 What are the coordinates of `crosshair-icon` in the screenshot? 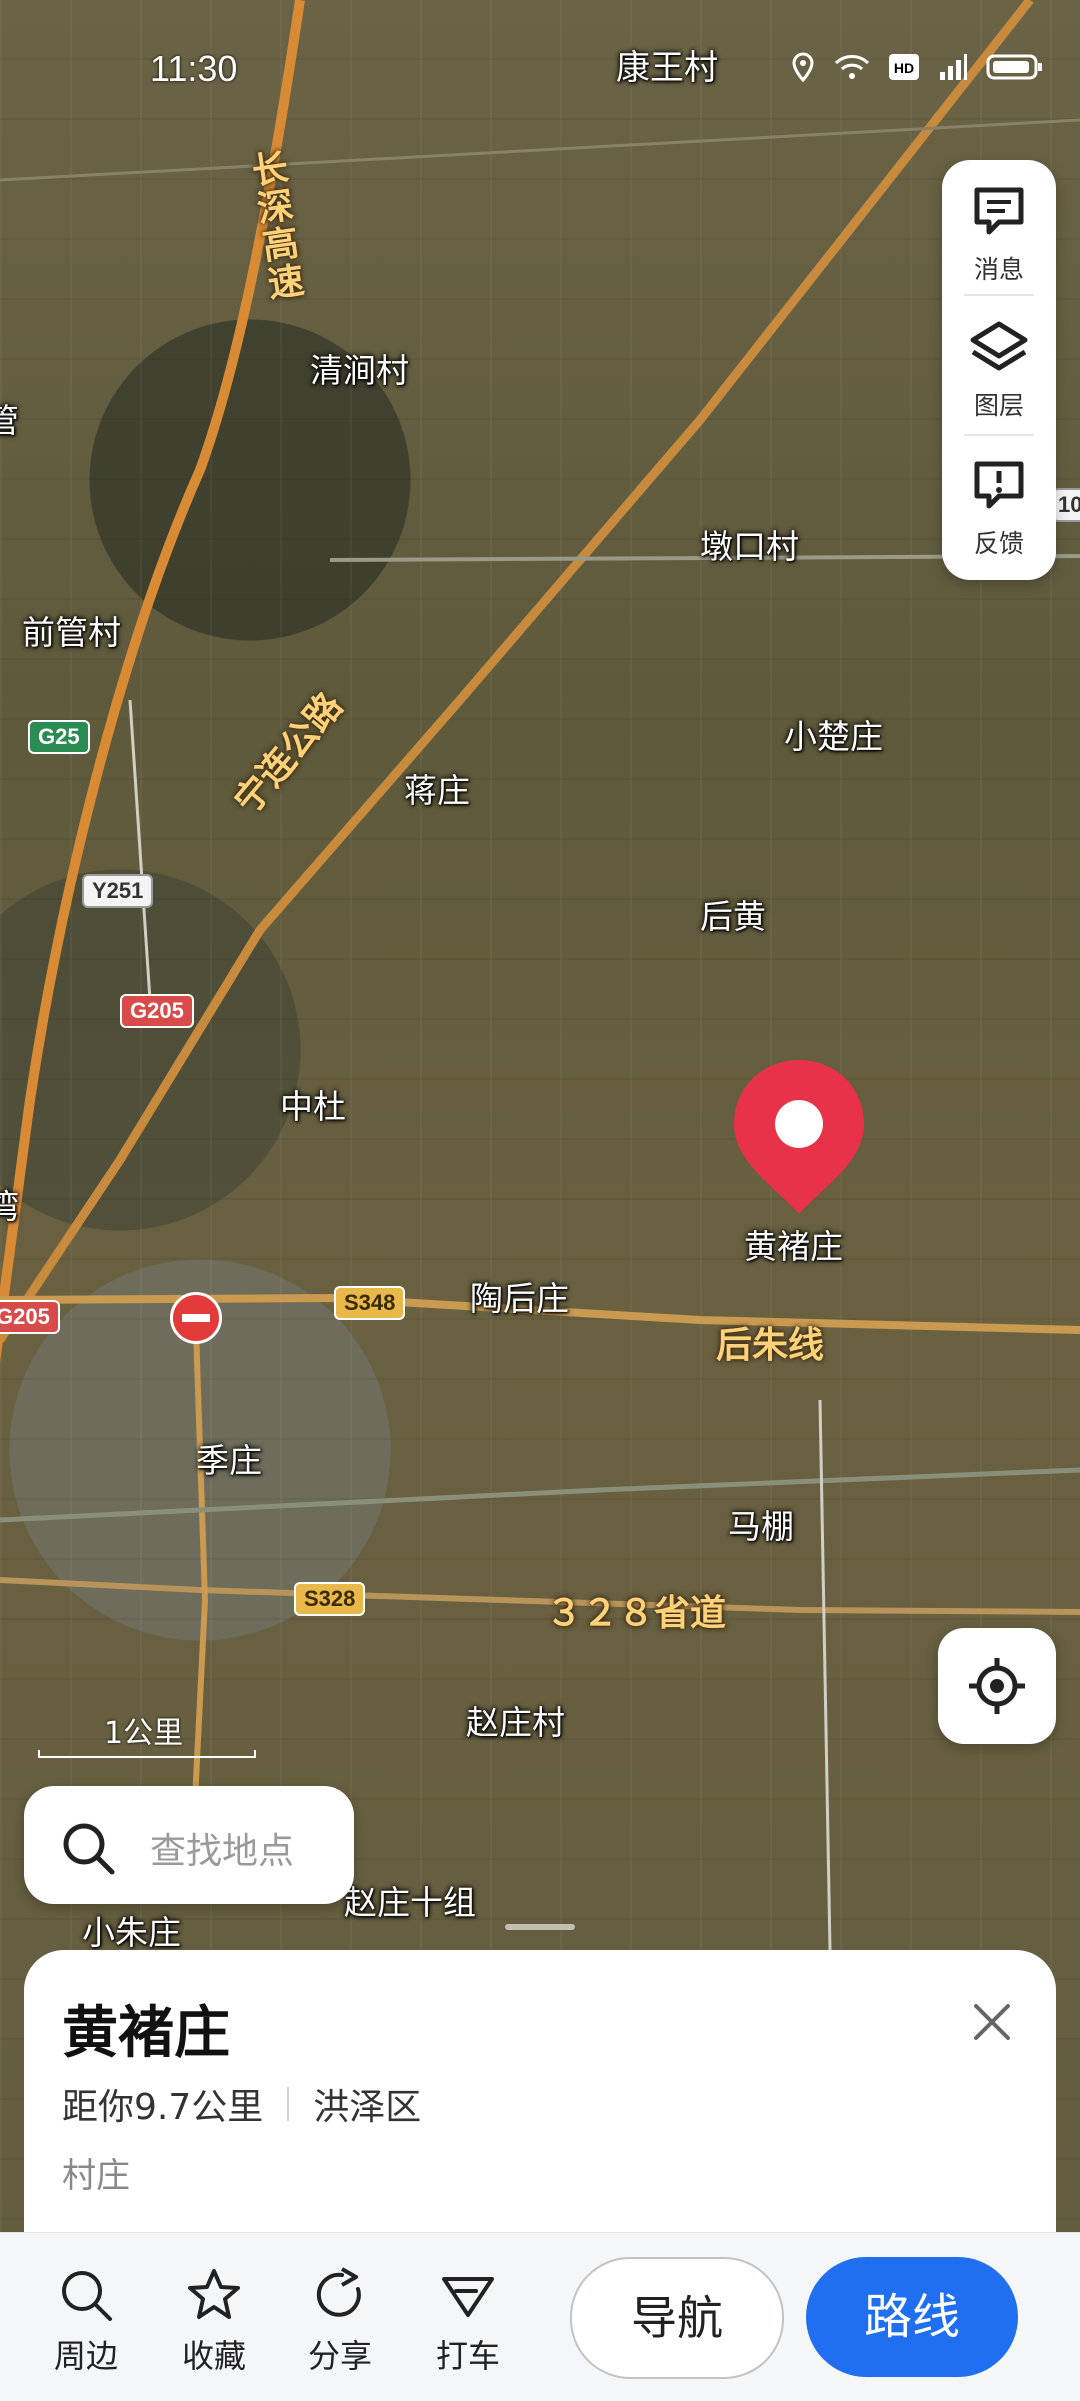 It's located at (997, 1686).